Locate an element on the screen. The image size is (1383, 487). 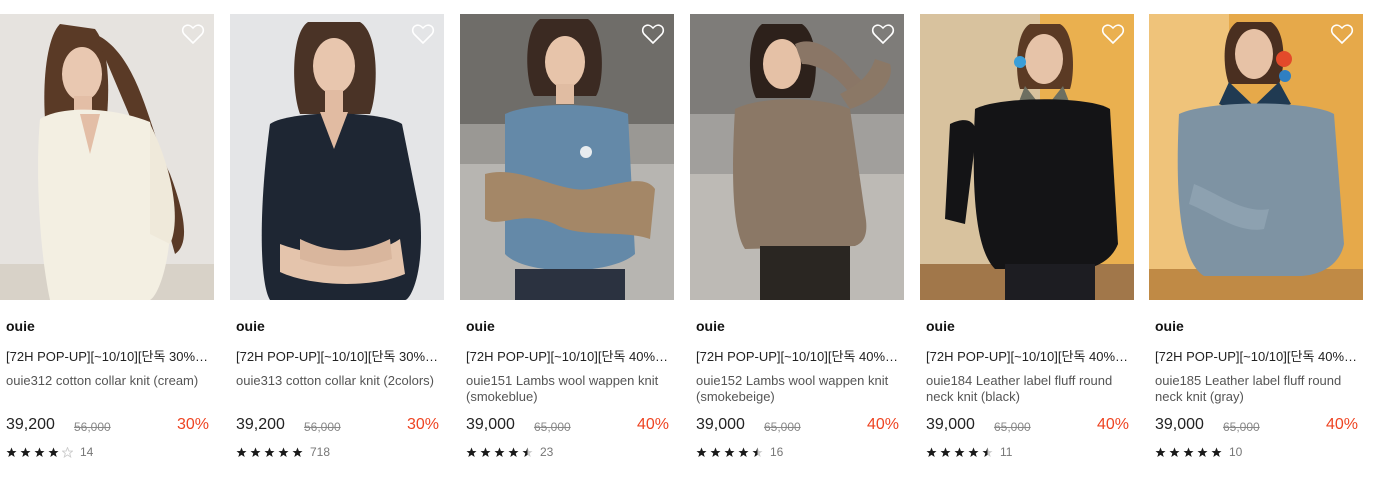
sale-price: 39,000 is located at coordinates (950, 424).